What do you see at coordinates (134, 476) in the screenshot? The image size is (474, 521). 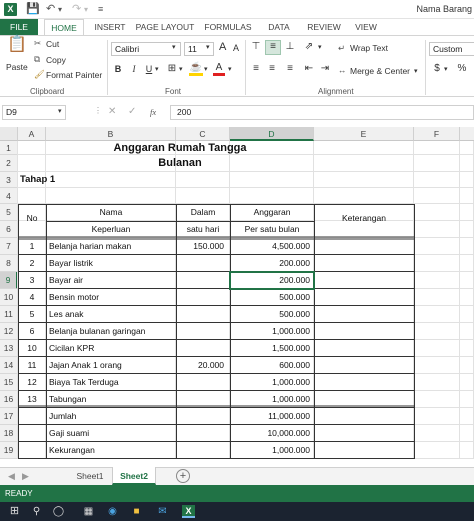 I see `sheet-tab-sheet2: Sheet2` at bounding box center [134, 476].